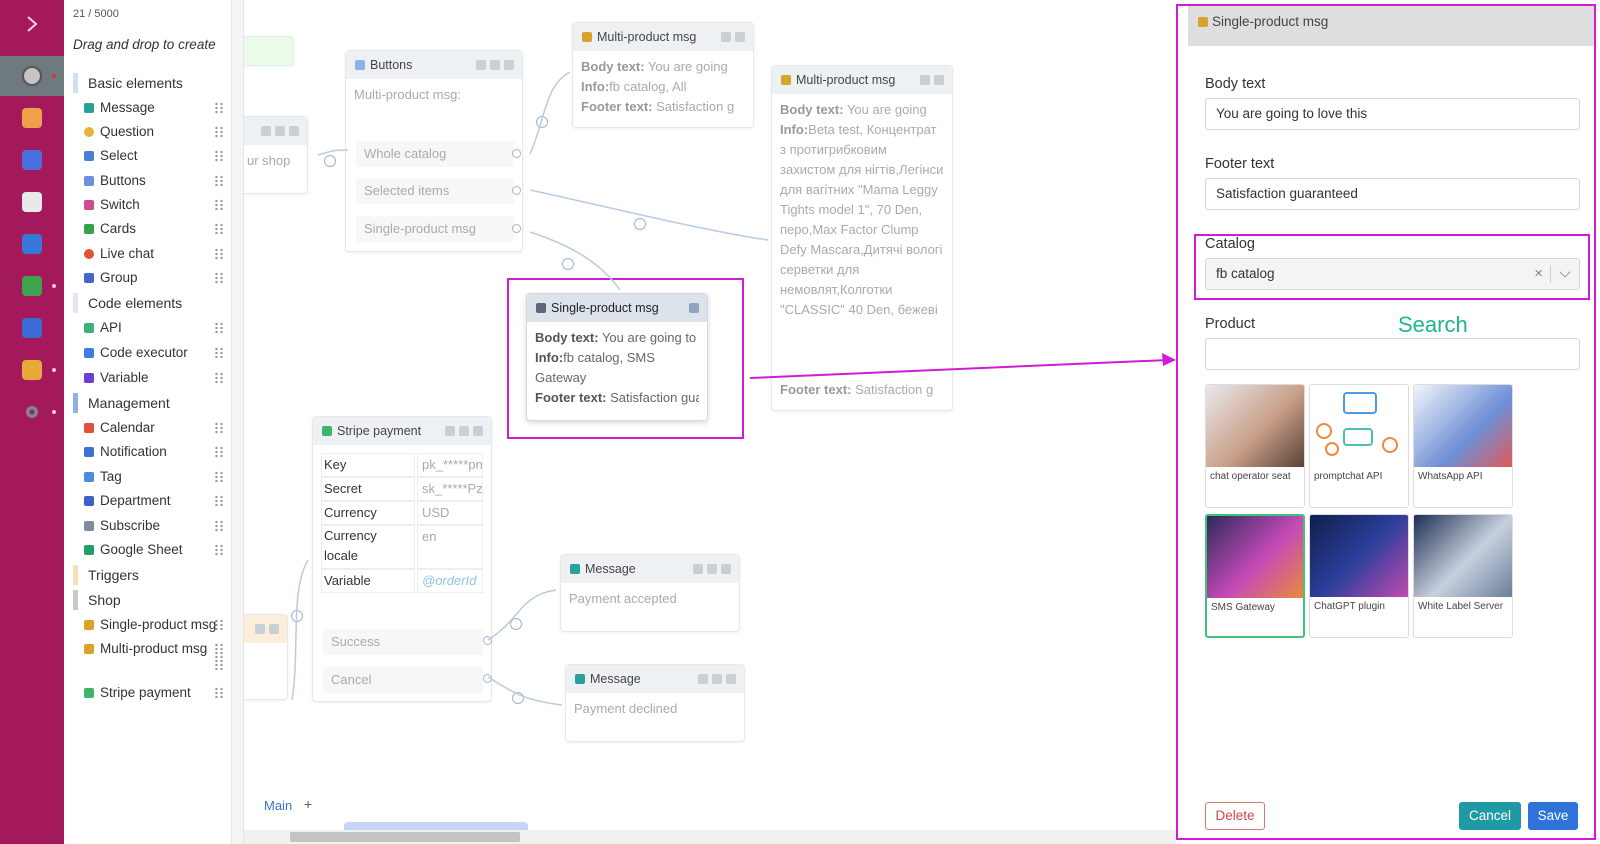  I want to click on element-calendar: Calendar, so click(154, 428).